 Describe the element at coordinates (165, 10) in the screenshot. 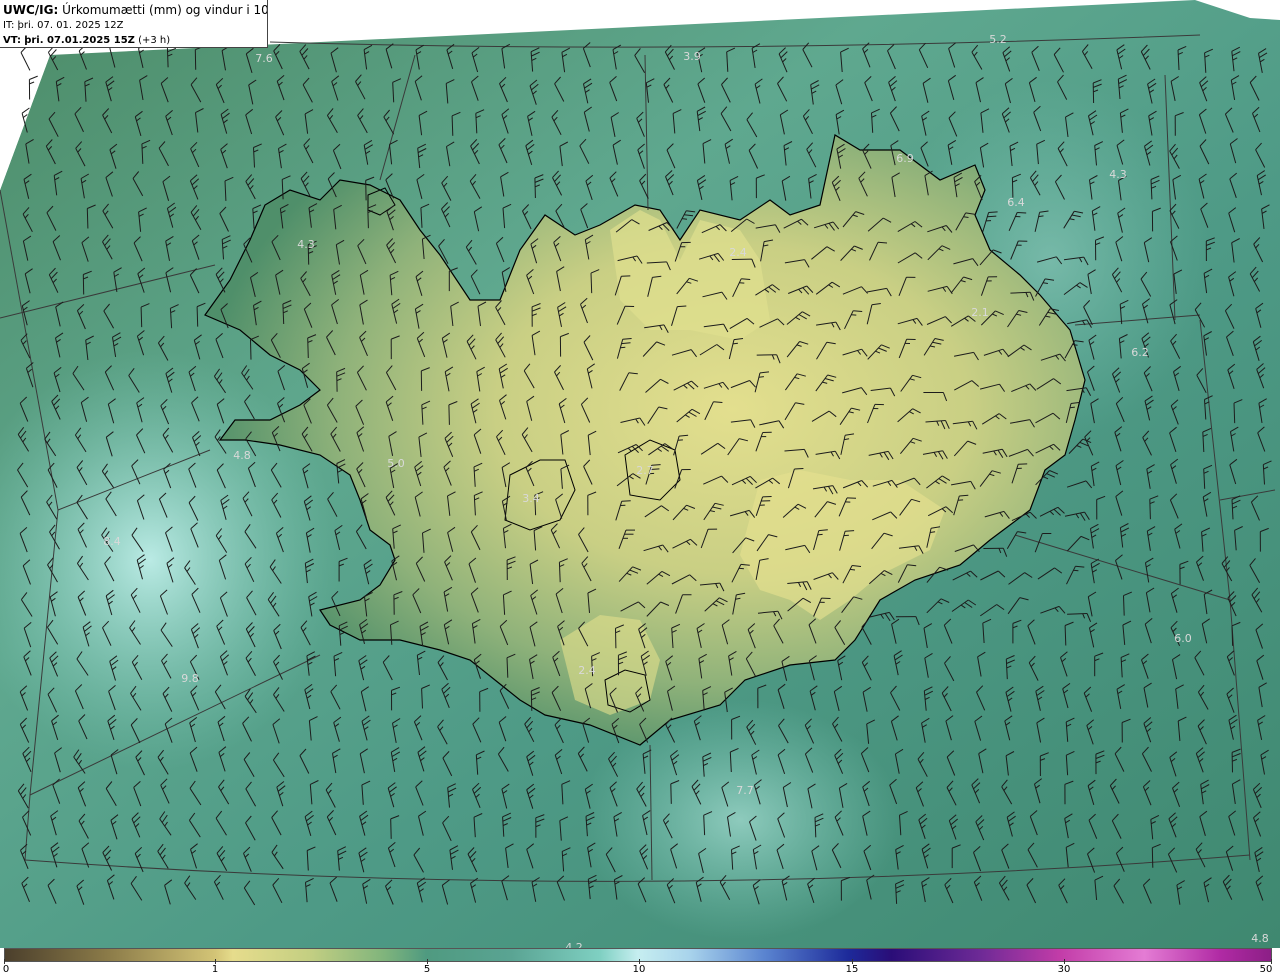

I see `map-title: Úrkomumætti (mm) og vindur i 100m hæð` at that location.